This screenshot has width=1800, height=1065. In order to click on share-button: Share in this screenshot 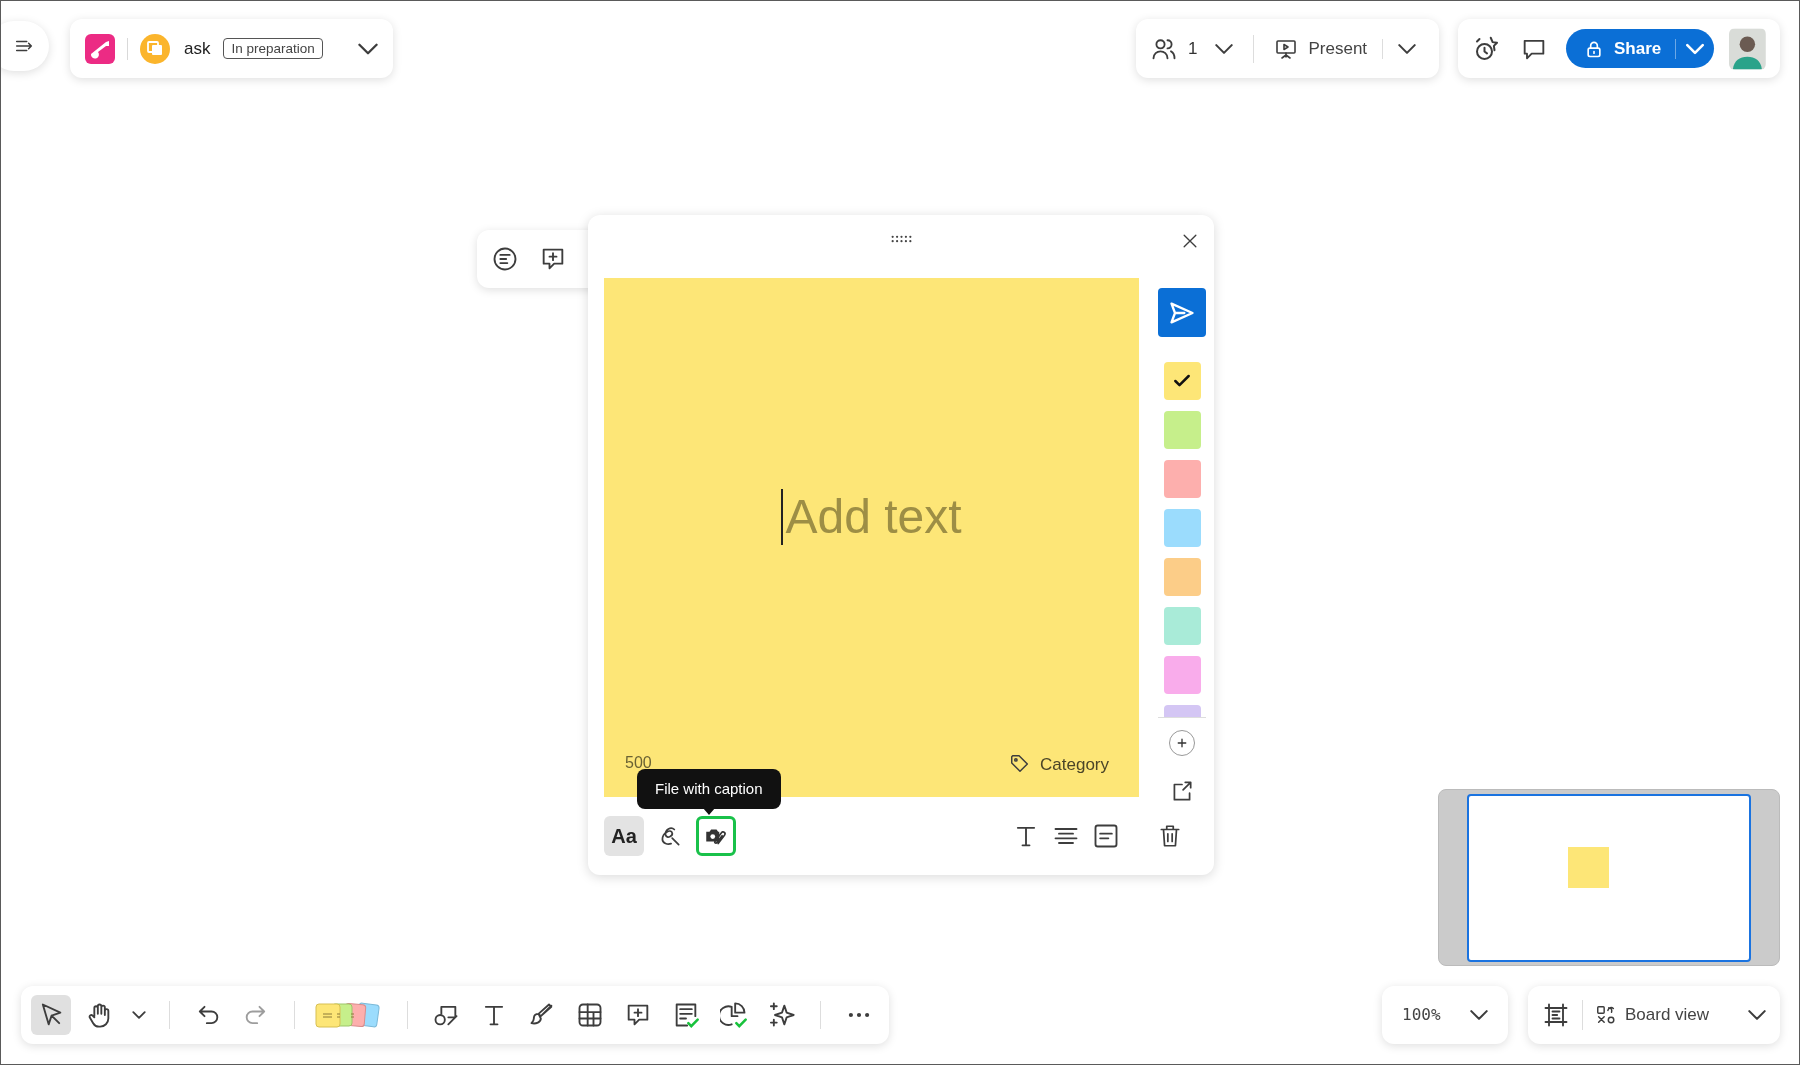, I will do `click(1621, 48)`.